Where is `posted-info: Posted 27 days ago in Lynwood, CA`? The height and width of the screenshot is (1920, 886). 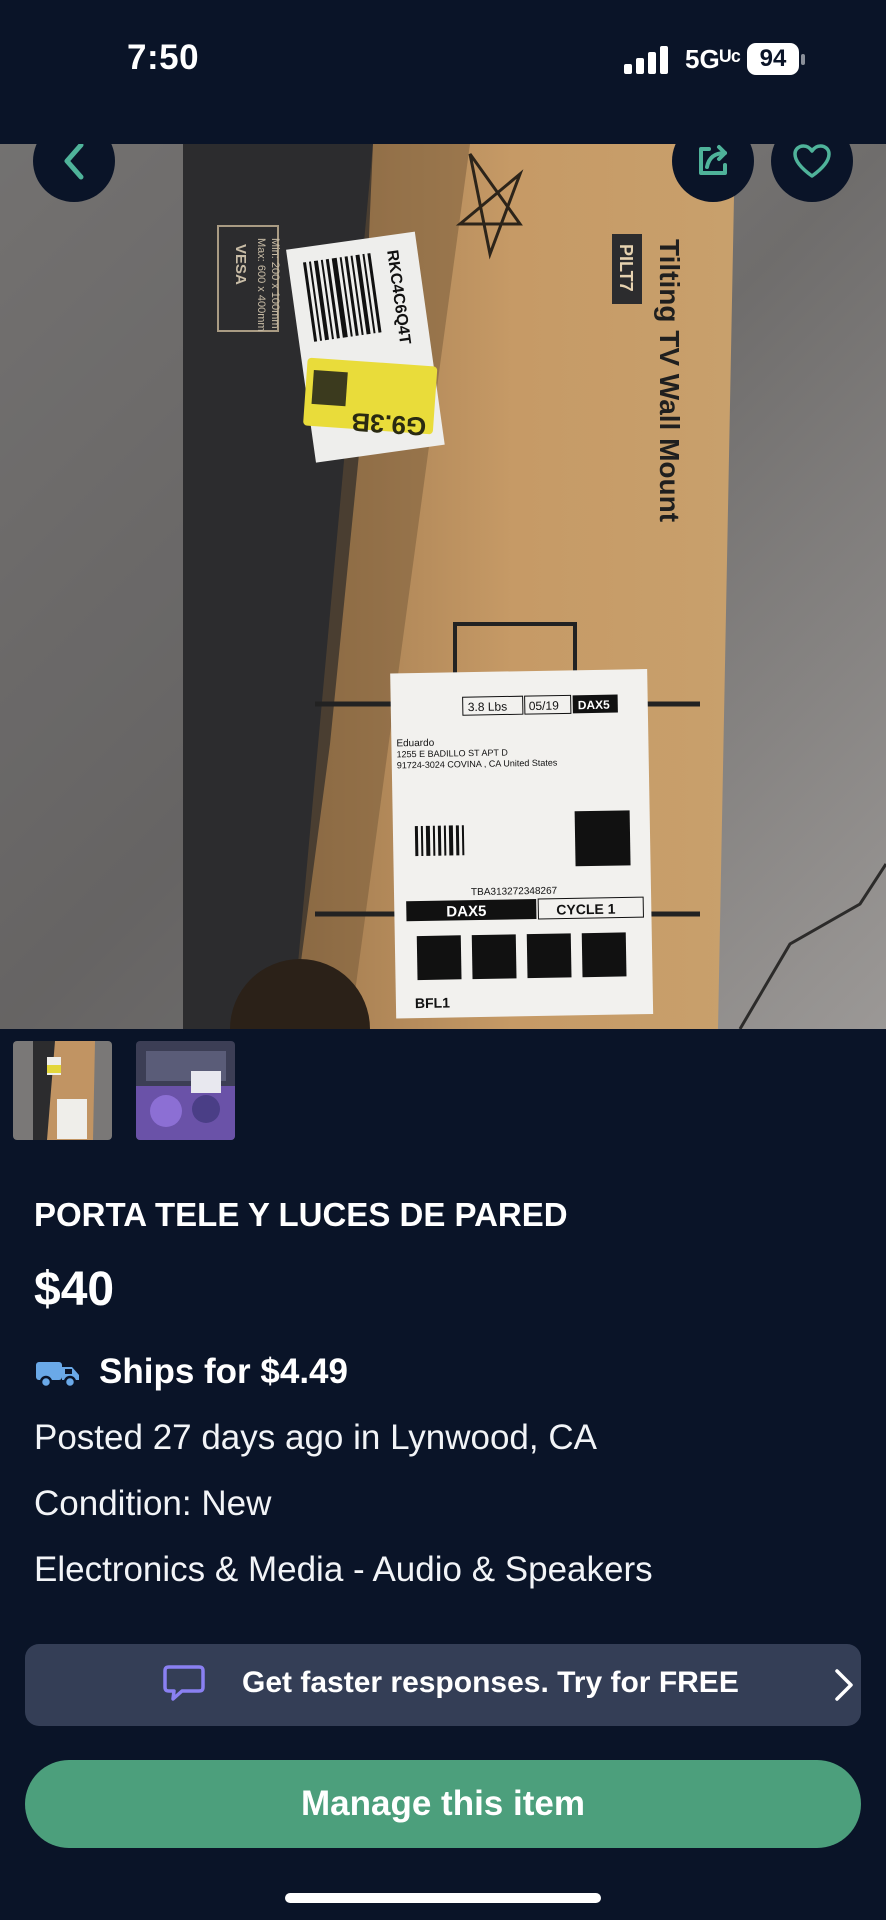 posted-info: Posted 27 days ago in Lynwood, CA is located at coordinates (315, 1437).